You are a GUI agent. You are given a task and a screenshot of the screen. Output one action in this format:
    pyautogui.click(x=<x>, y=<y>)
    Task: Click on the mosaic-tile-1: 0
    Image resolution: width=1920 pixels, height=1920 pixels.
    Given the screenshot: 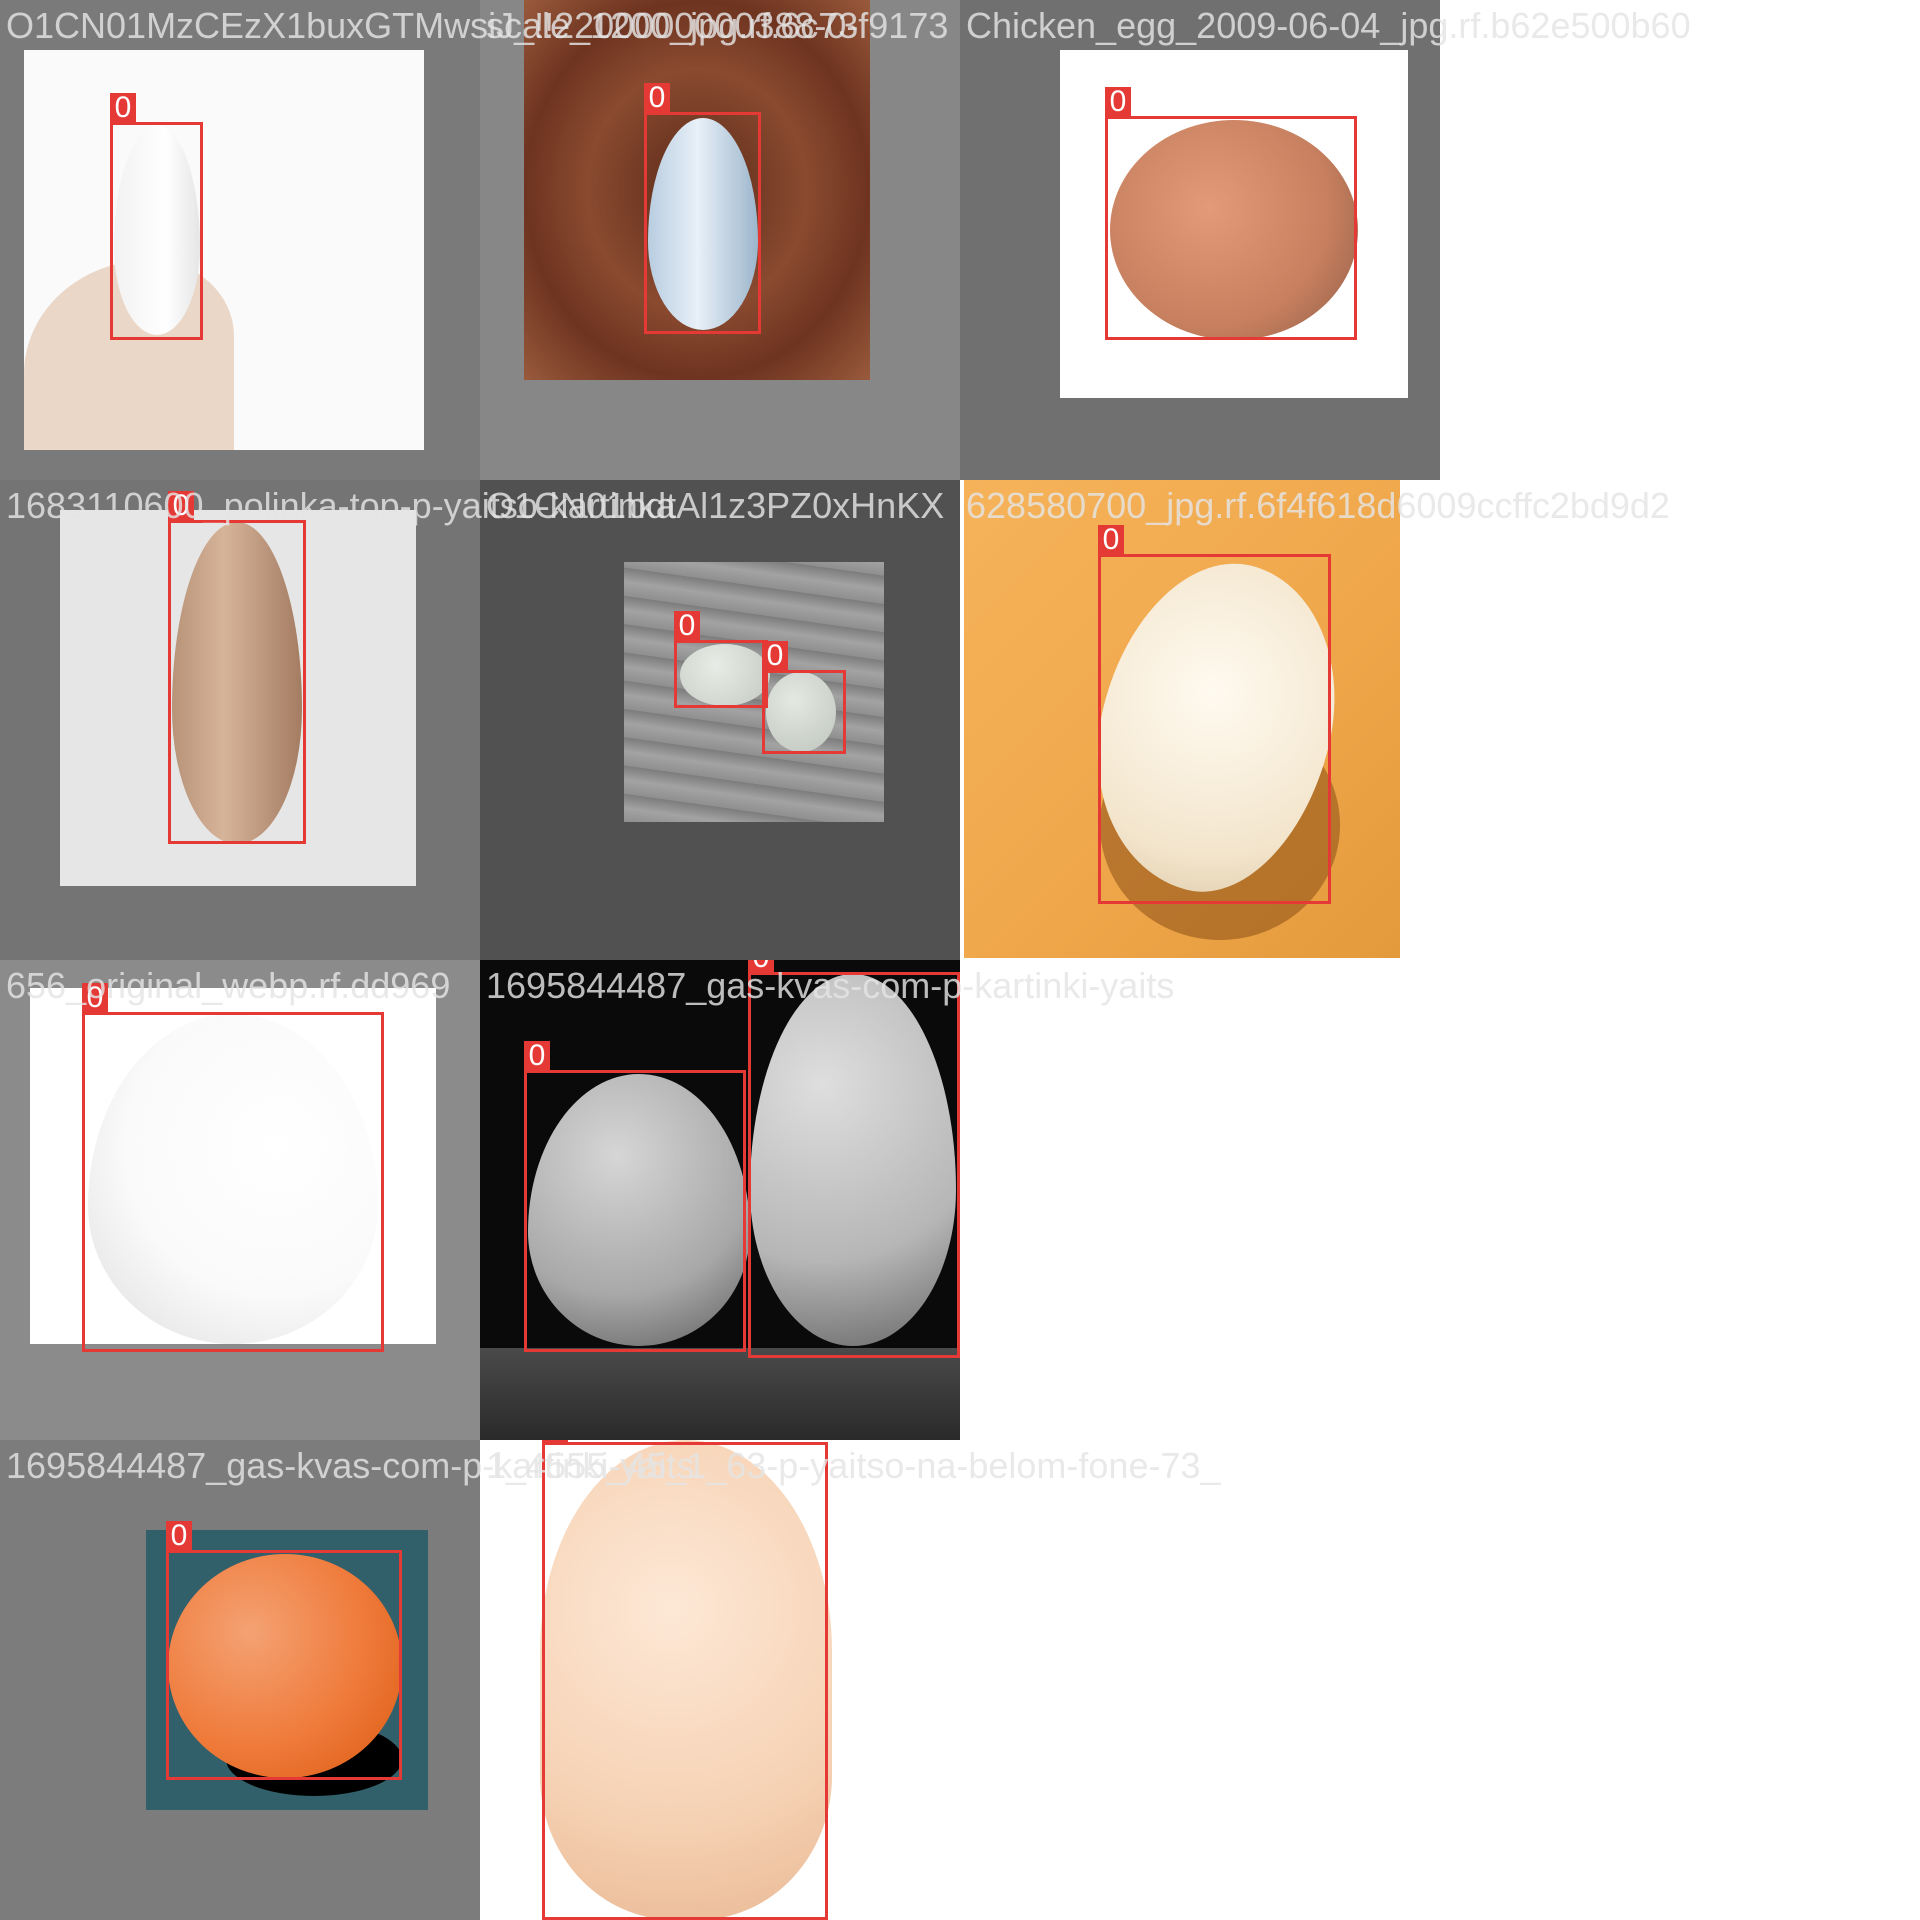 What is the action you would take?
    pyautogui.click(x=240, y=240)
    